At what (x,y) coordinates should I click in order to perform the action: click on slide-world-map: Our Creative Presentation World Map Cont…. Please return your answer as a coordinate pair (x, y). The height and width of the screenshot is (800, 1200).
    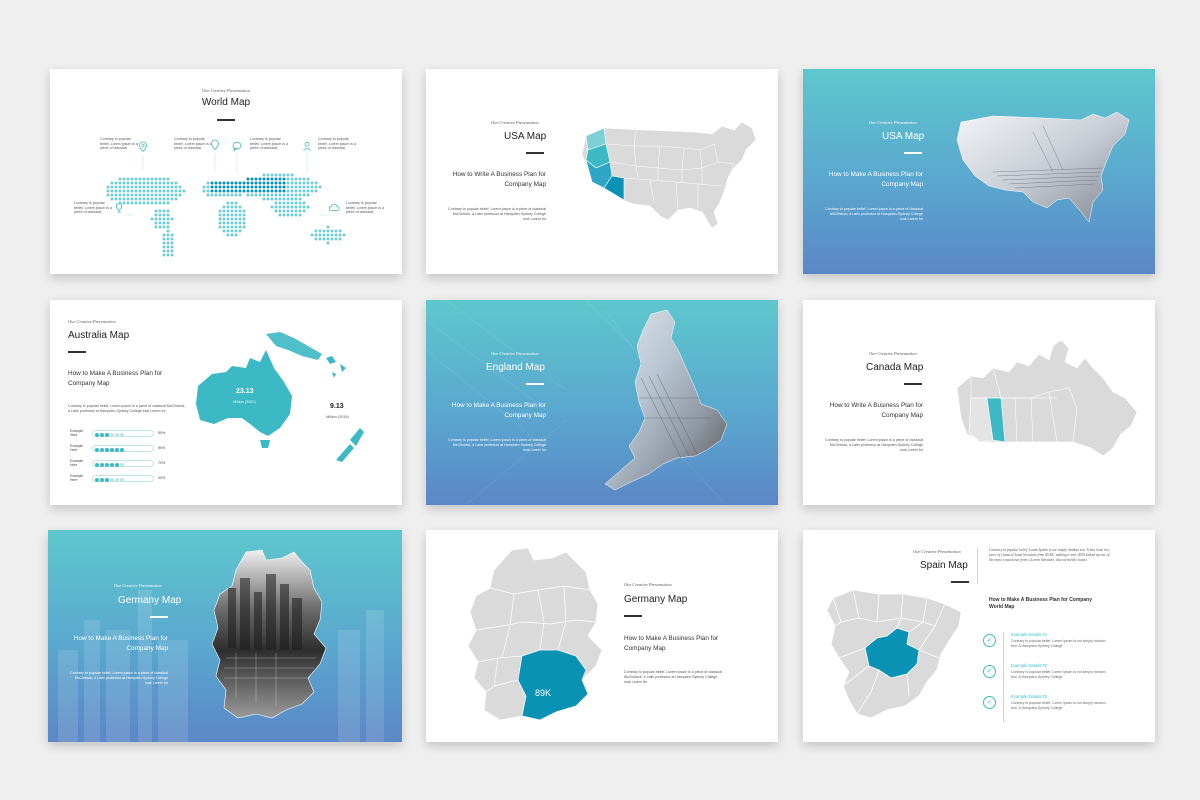
    Looking at the image, I should click on (226, 171).